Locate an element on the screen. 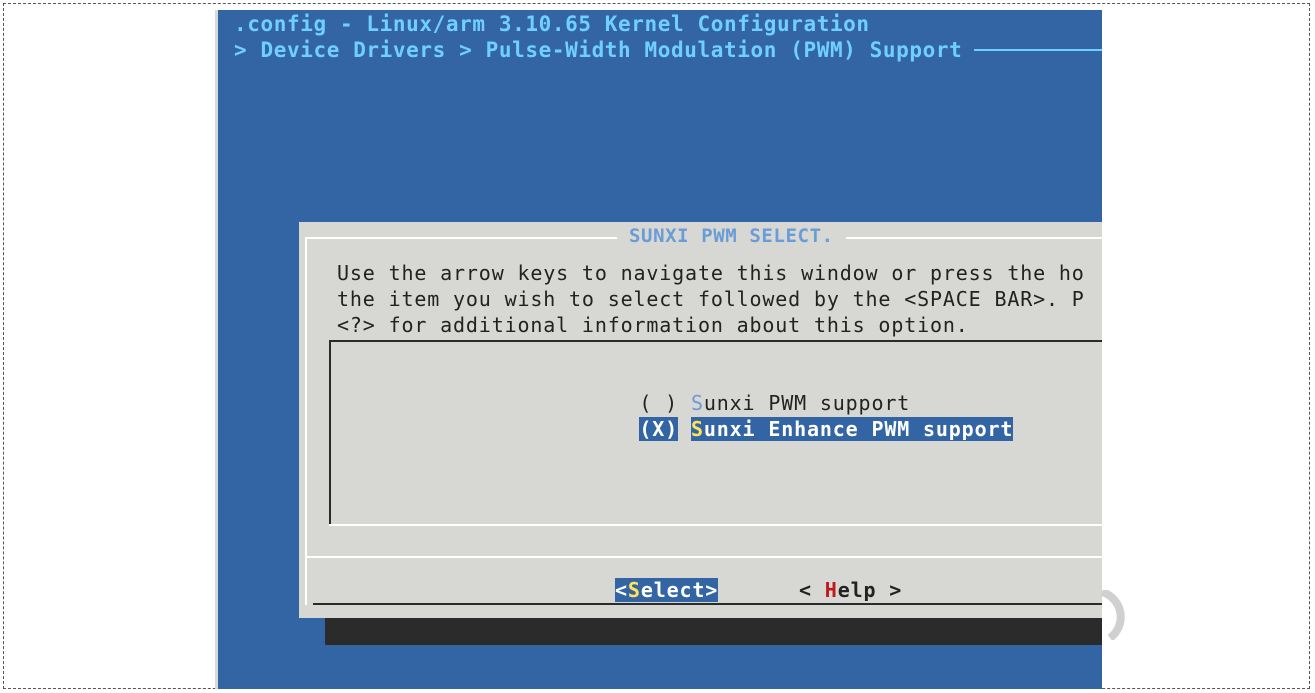  option-sunxi-enhance-pwm: (X) Sunxi Enhance PWM support is located at coordinates (788, 429).